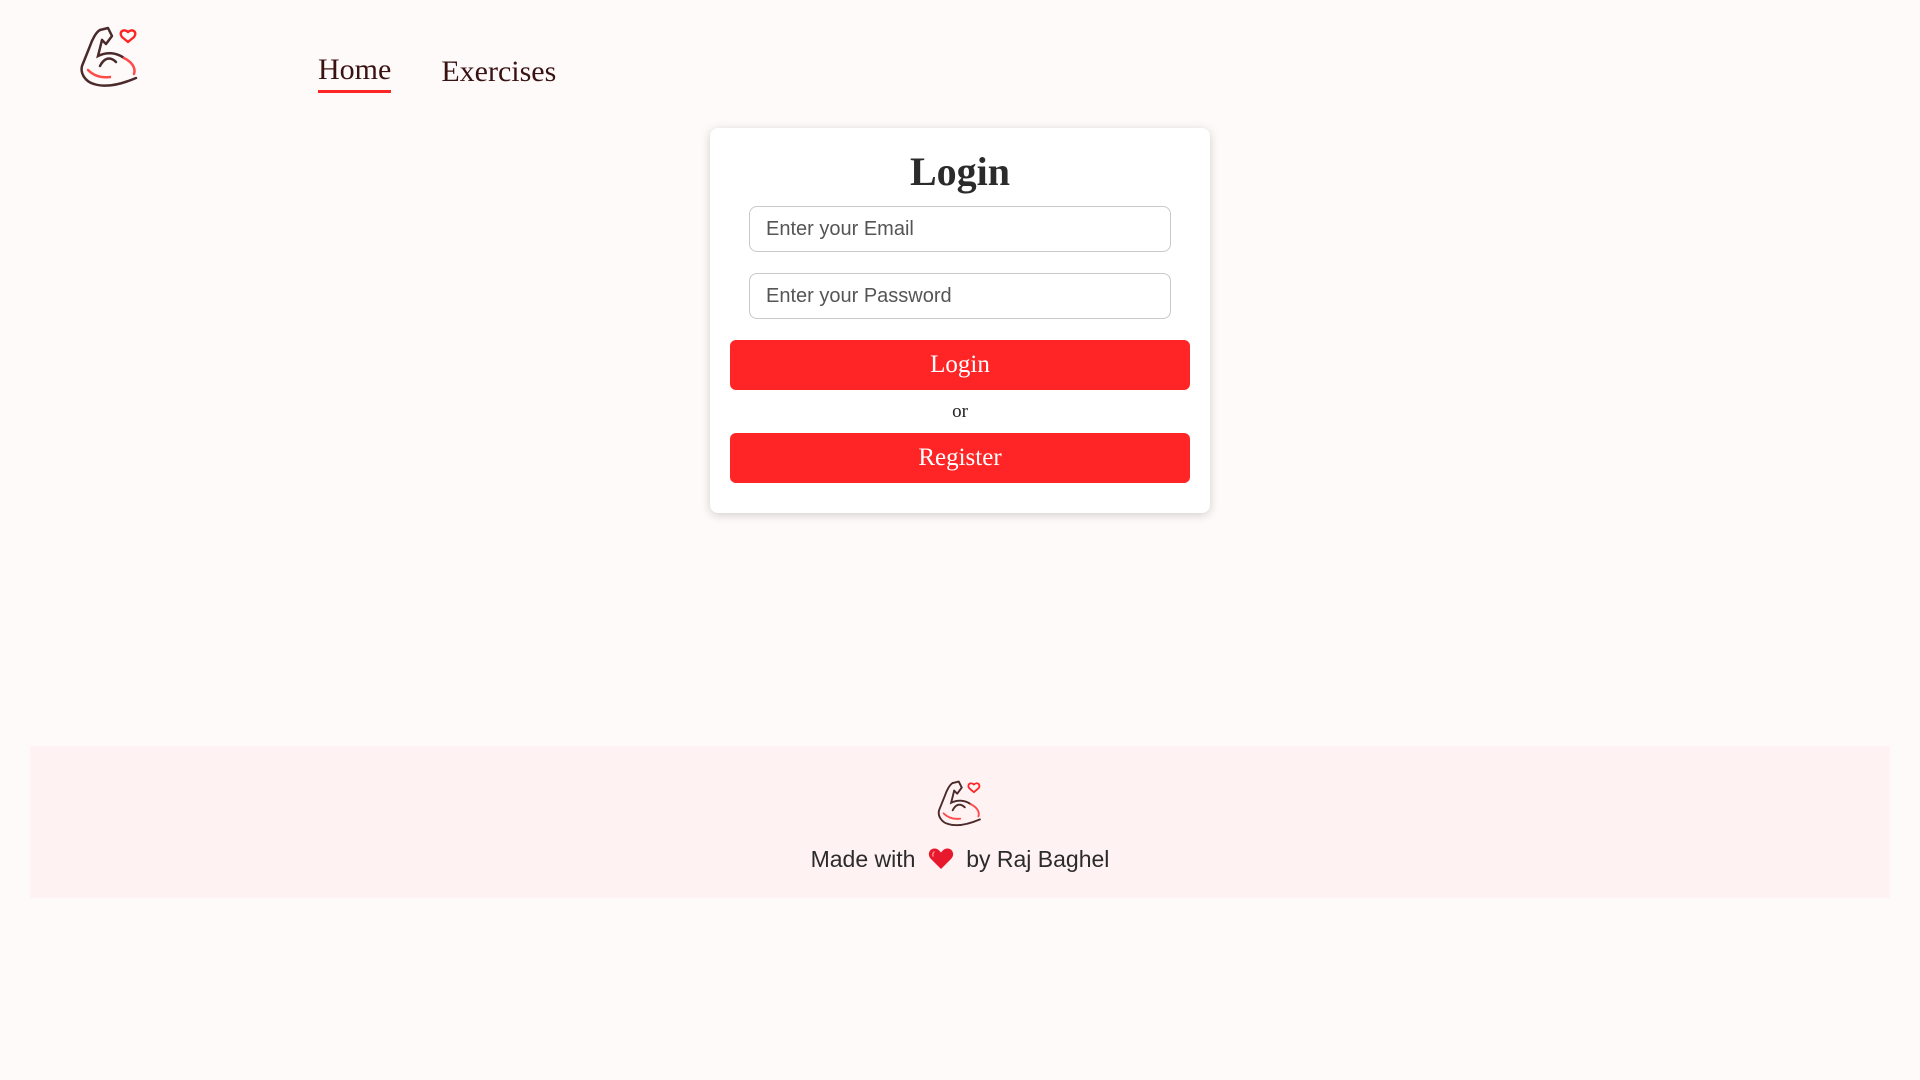 This screenshot has width=1920, height=1080. I want to click on nav-exercises-link: Exercises, so click(498, 73).